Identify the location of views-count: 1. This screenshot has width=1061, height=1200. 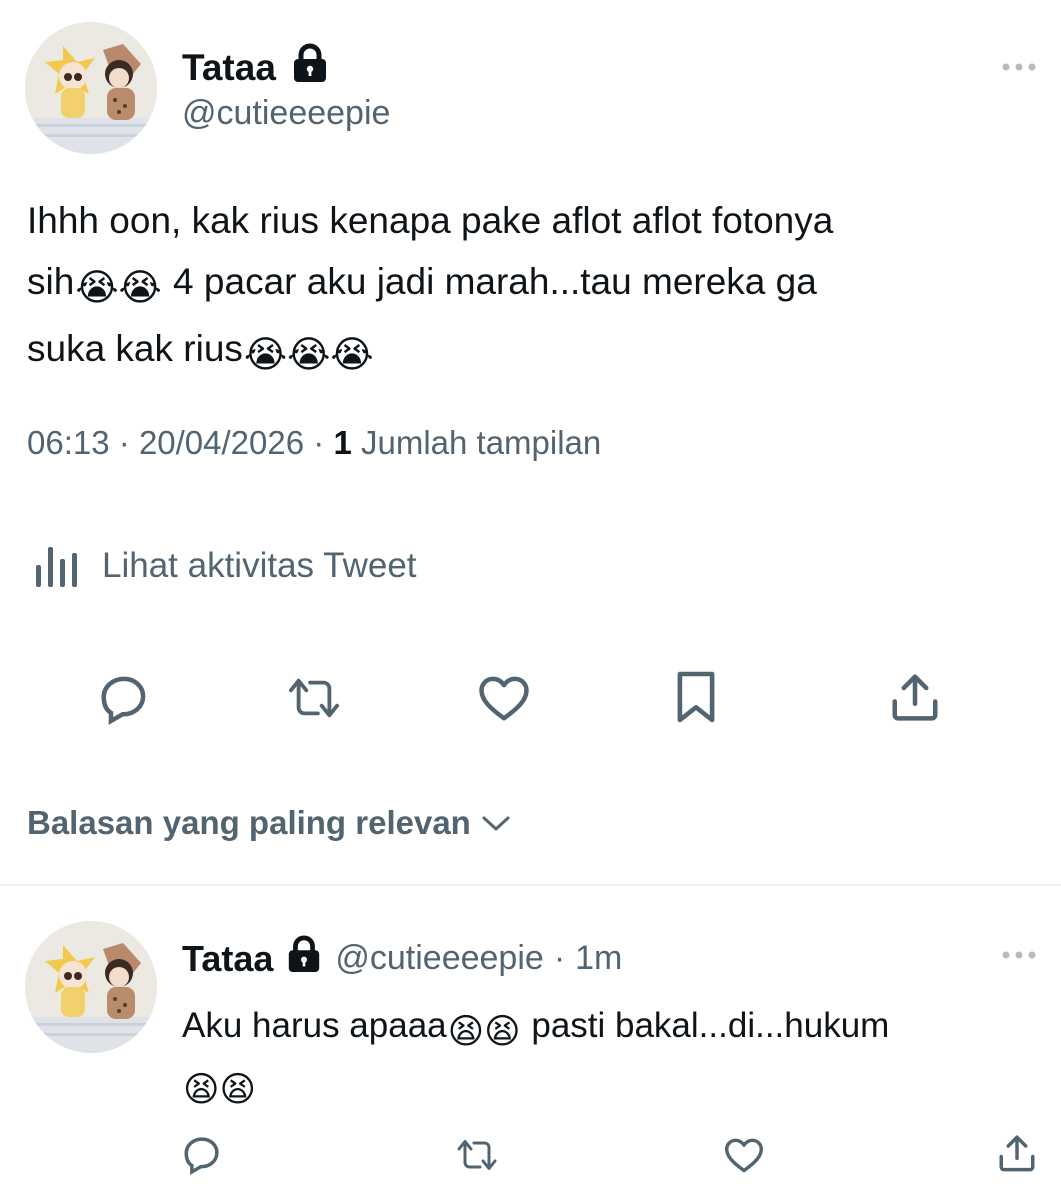
(342, 442).